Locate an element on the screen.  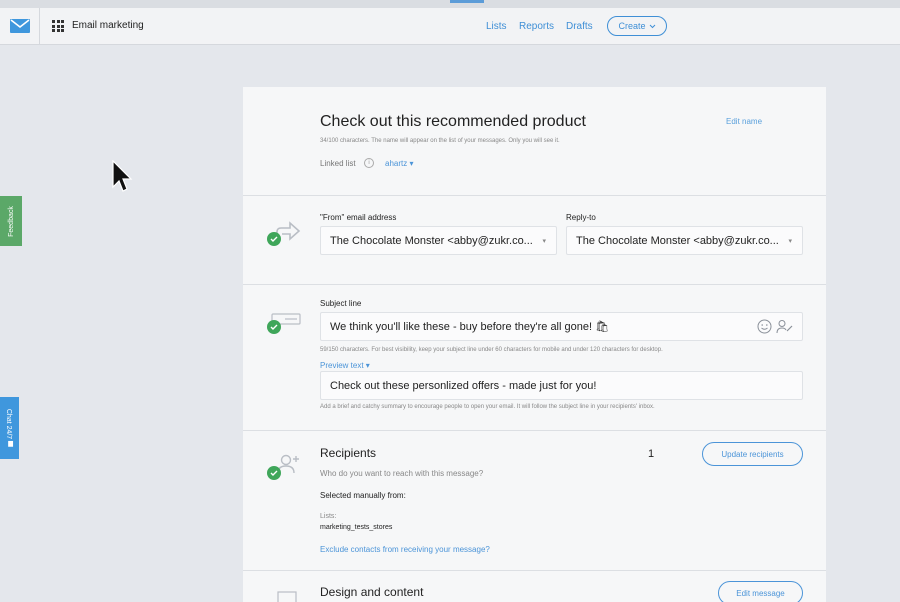
app-name: Email marketing is located at coordinates (108, 25).